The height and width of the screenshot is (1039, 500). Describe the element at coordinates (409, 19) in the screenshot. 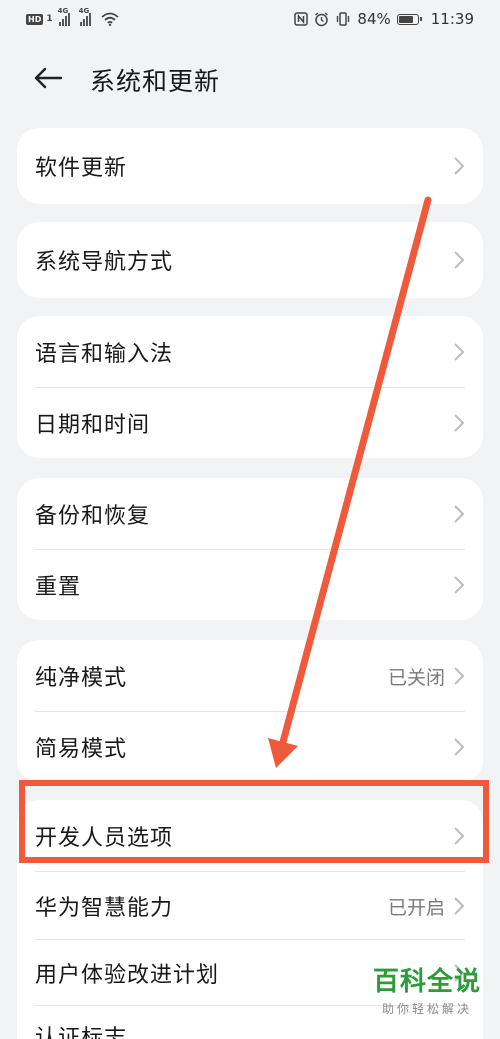

I see `battery-icon` at that location.